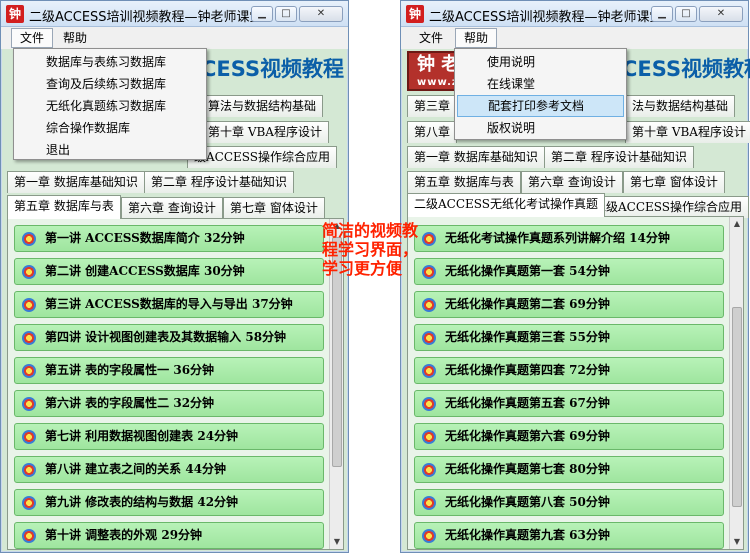 The height and width of the screenshot is (560, 750). Describe the element at coordinates (737, 407) in the screenshot. I see `scroll-thumb` at that location.